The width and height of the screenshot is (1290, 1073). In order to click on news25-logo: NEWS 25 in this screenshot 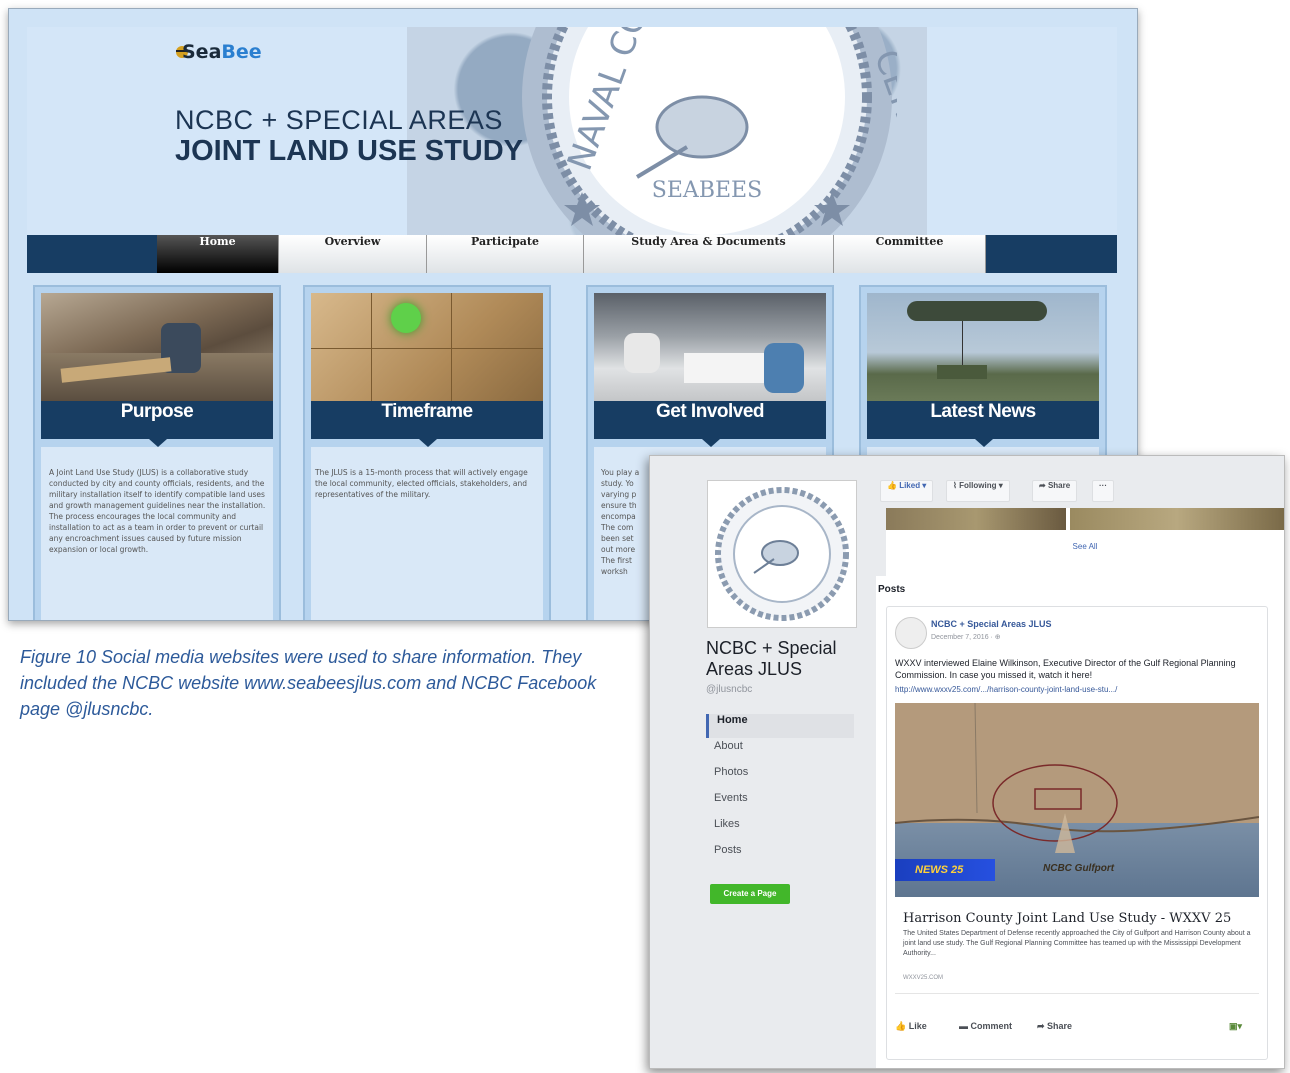, I will do `click(945, 870)`.